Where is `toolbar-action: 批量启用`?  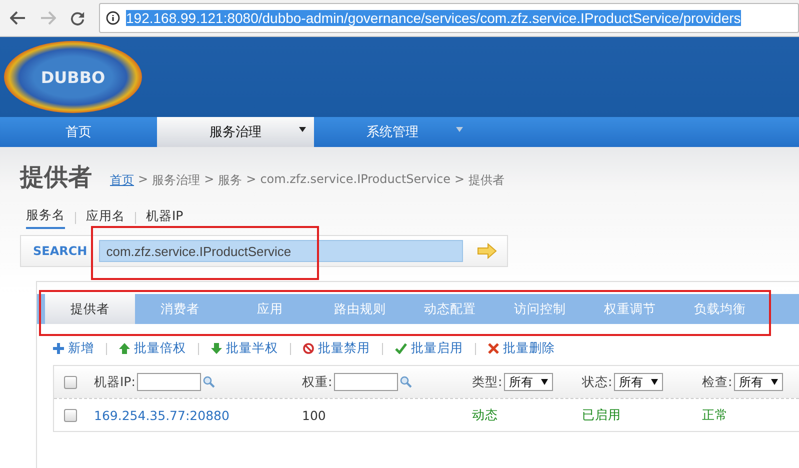 toolbar-action: 批量启用 is located at coordinates (429, 348).